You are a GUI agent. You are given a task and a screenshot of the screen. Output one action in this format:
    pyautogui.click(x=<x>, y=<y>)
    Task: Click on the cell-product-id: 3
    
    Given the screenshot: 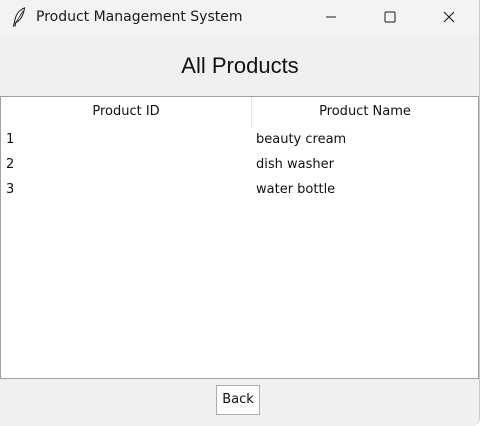 What is the action you would take?
    pyautogui.click(x=10, y=189)
    